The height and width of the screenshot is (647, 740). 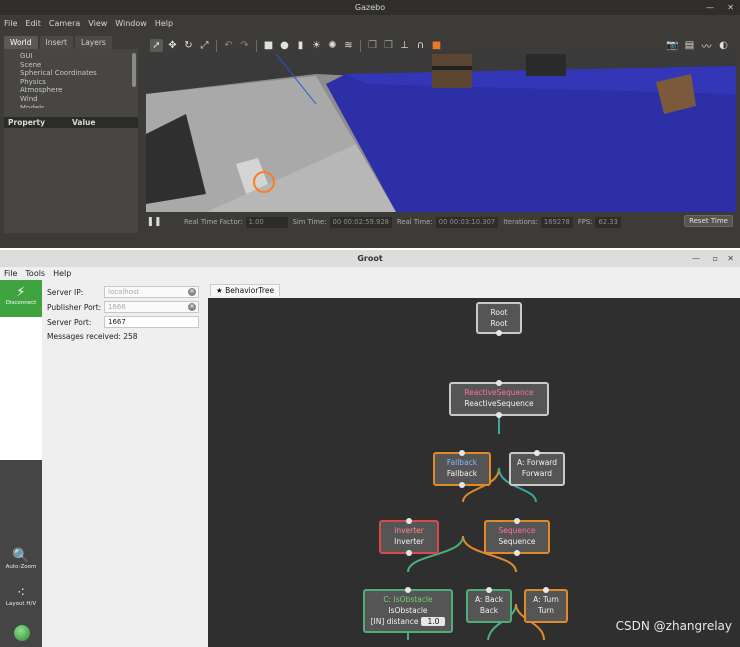 I want to click on node-fallback: Fallback Fallback, so click(x=462, y=469).